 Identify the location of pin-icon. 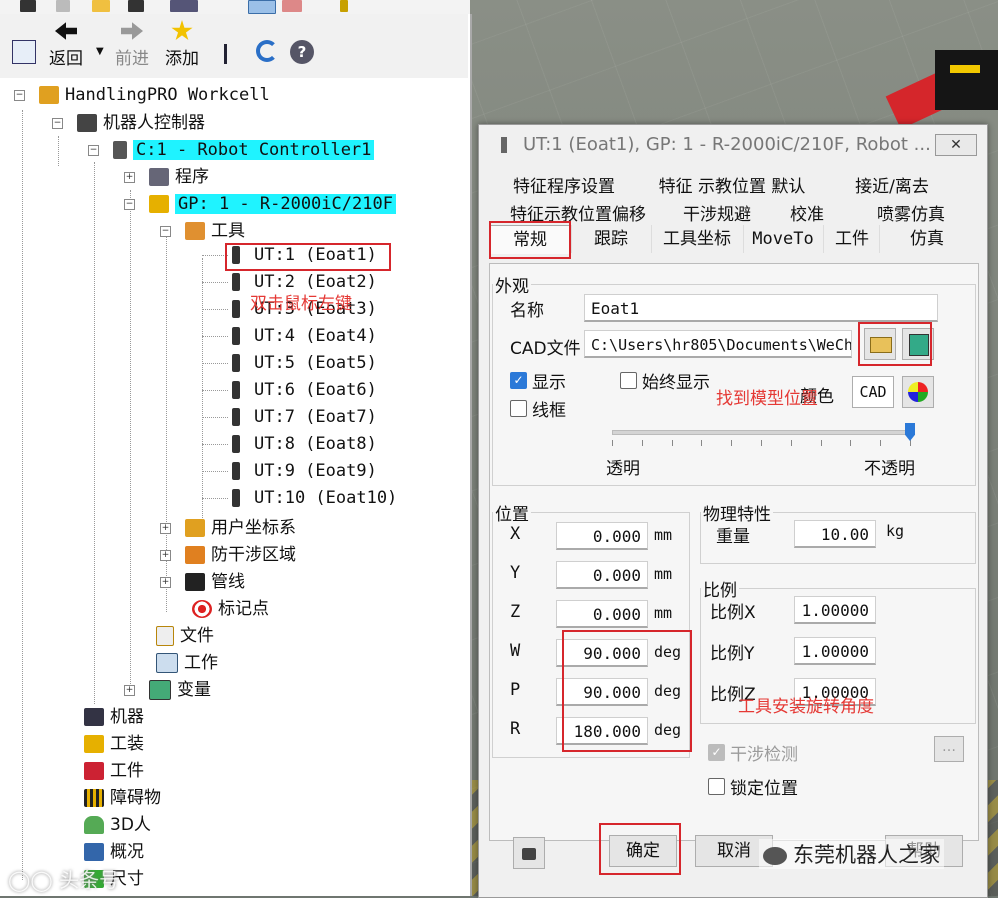
(344, 6).